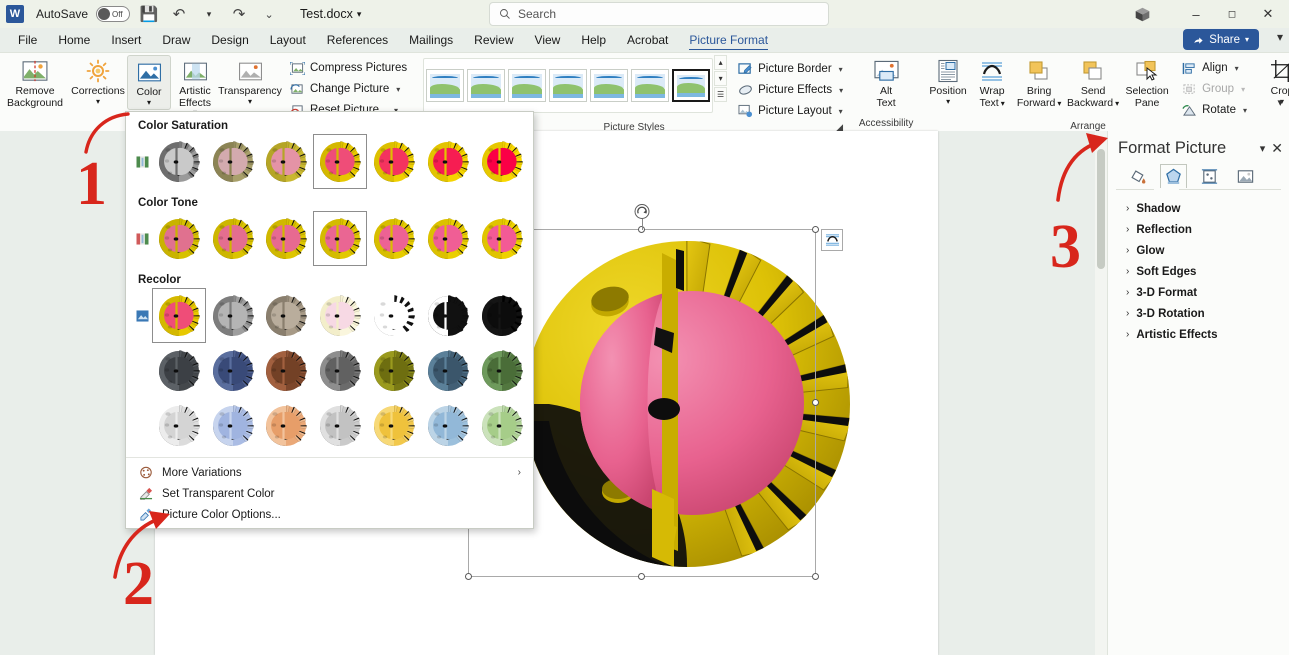 This screenshot has height=655, width=1289. I want to click on picture-styles-gallery, so click(568, 85).